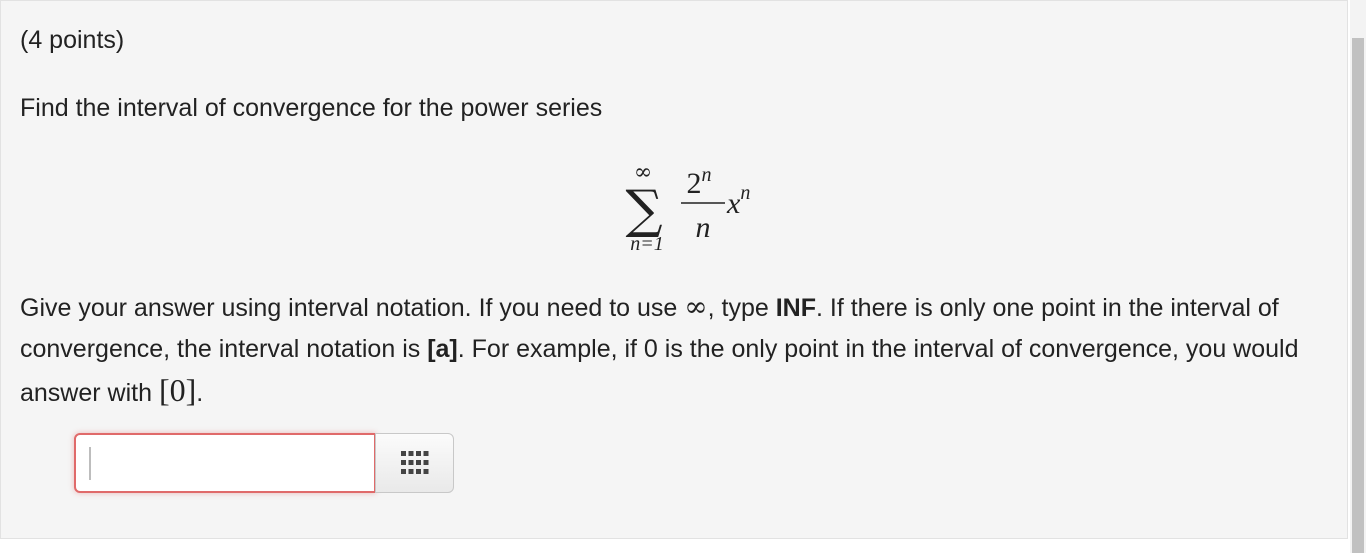  Describe the element at coordinates (741, 308) in the screenshot. I see `instructions-text-2: , type` at that location.